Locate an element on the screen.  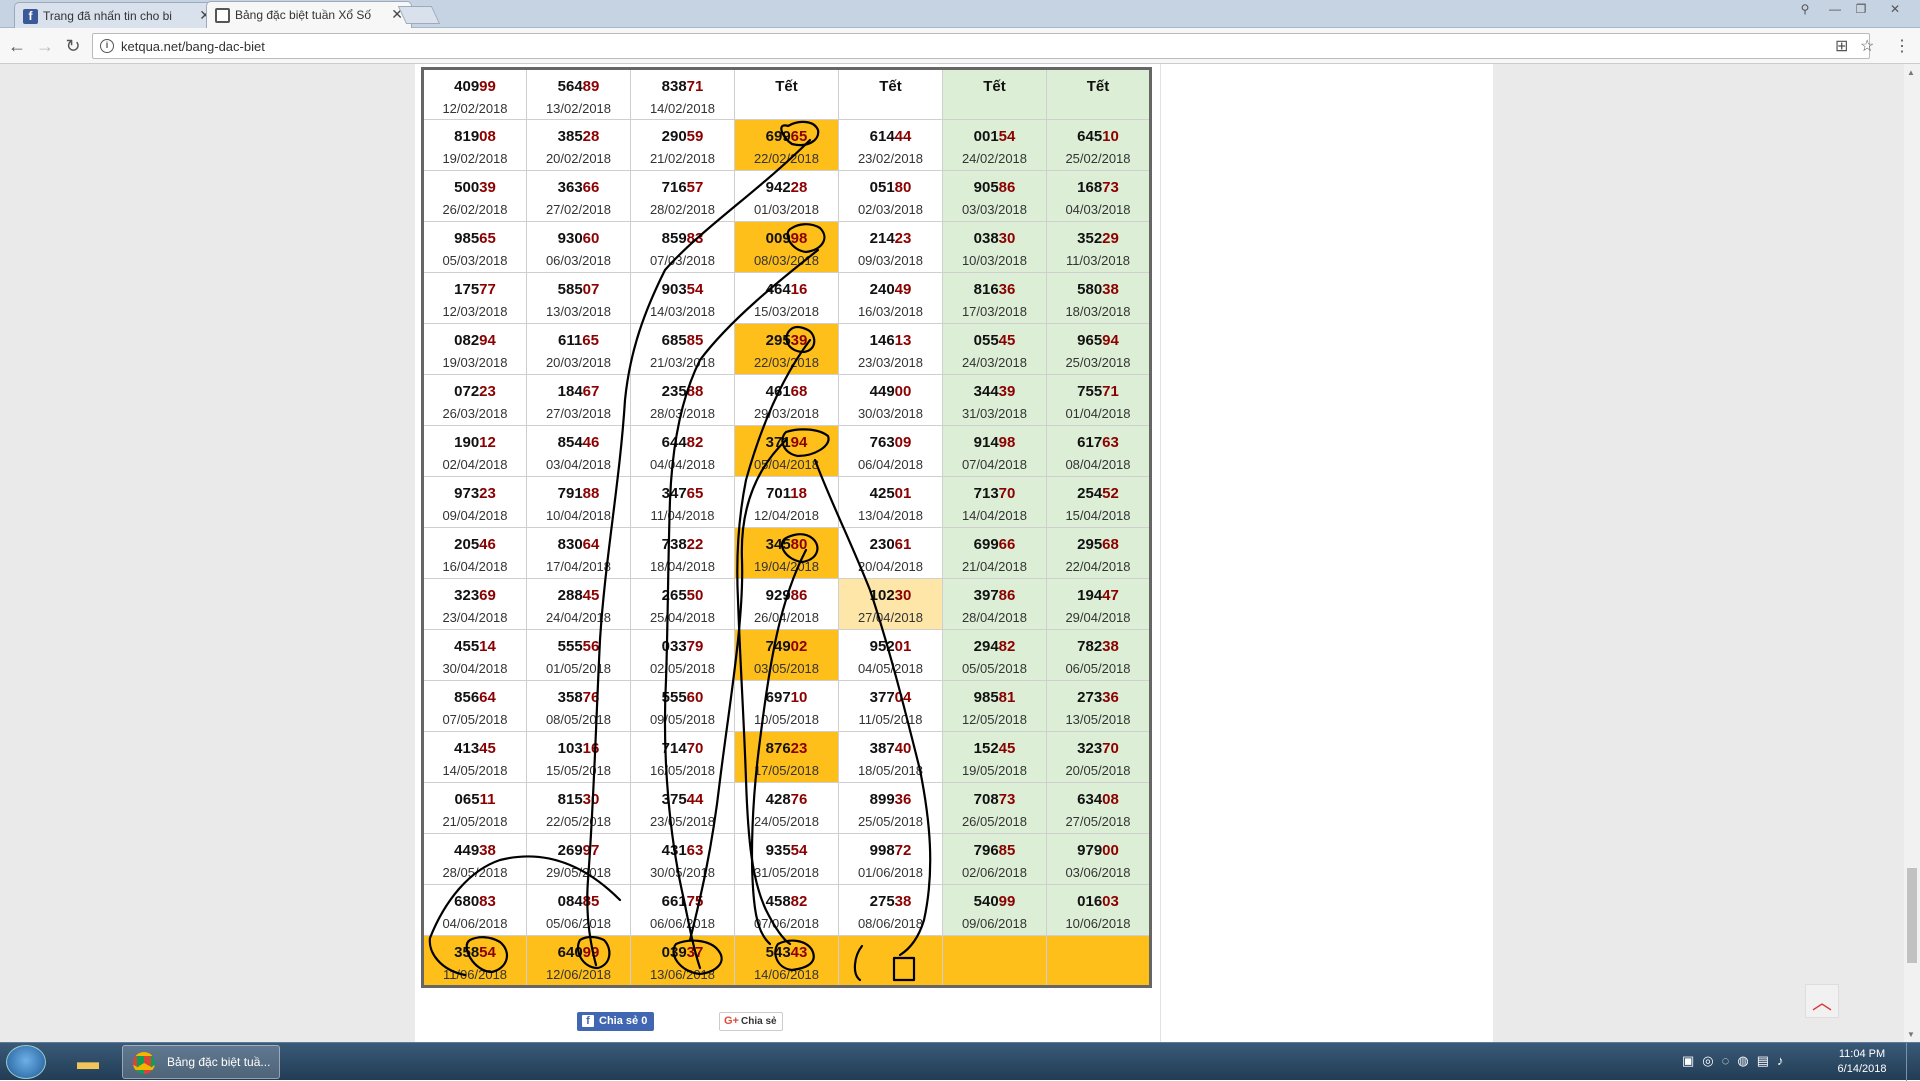
number-tail: 86 is located at coordinates (1007, 595).